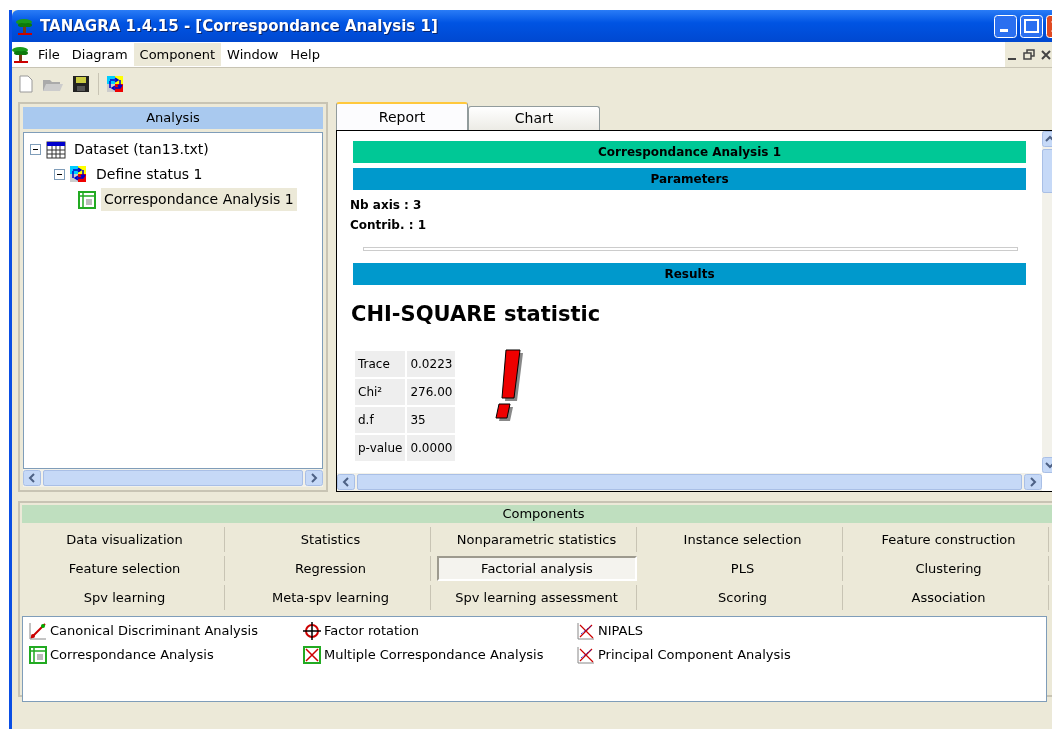  What do you see at coordinates (331, 597) in the screenshot?
I see `category-tab: Meta-spv learning` at bounding box center [331, 597].